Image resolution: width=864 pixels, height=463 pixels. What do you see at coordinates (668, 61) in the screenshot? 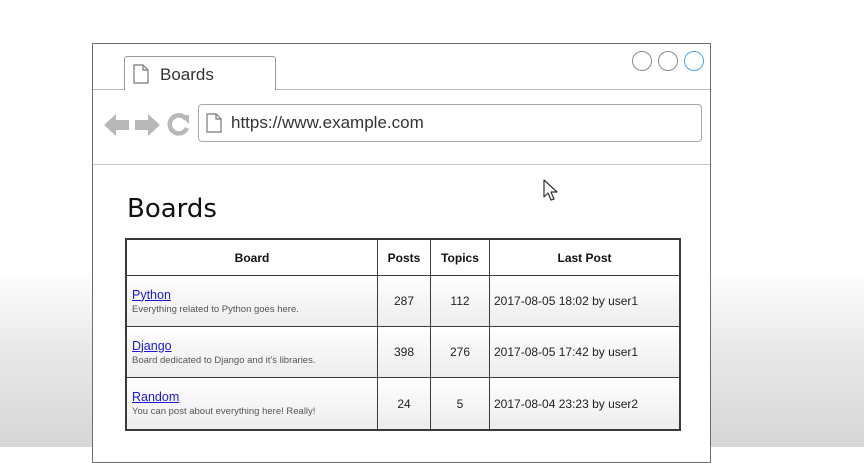
I see `window-minimize-button` at bounding box center [668, 61].